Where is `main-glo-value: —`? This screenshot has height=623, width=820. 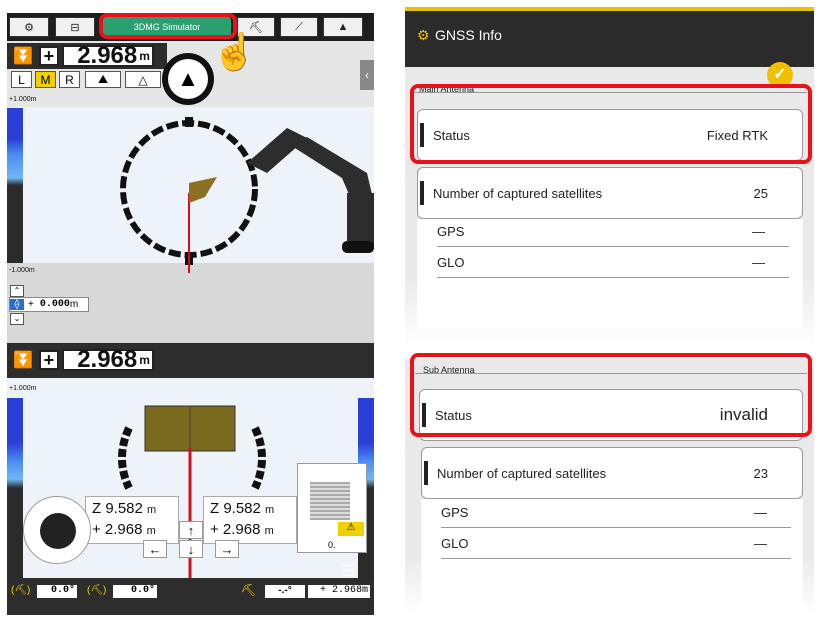
main-glo-value: — is located at coordinates (758, 262).